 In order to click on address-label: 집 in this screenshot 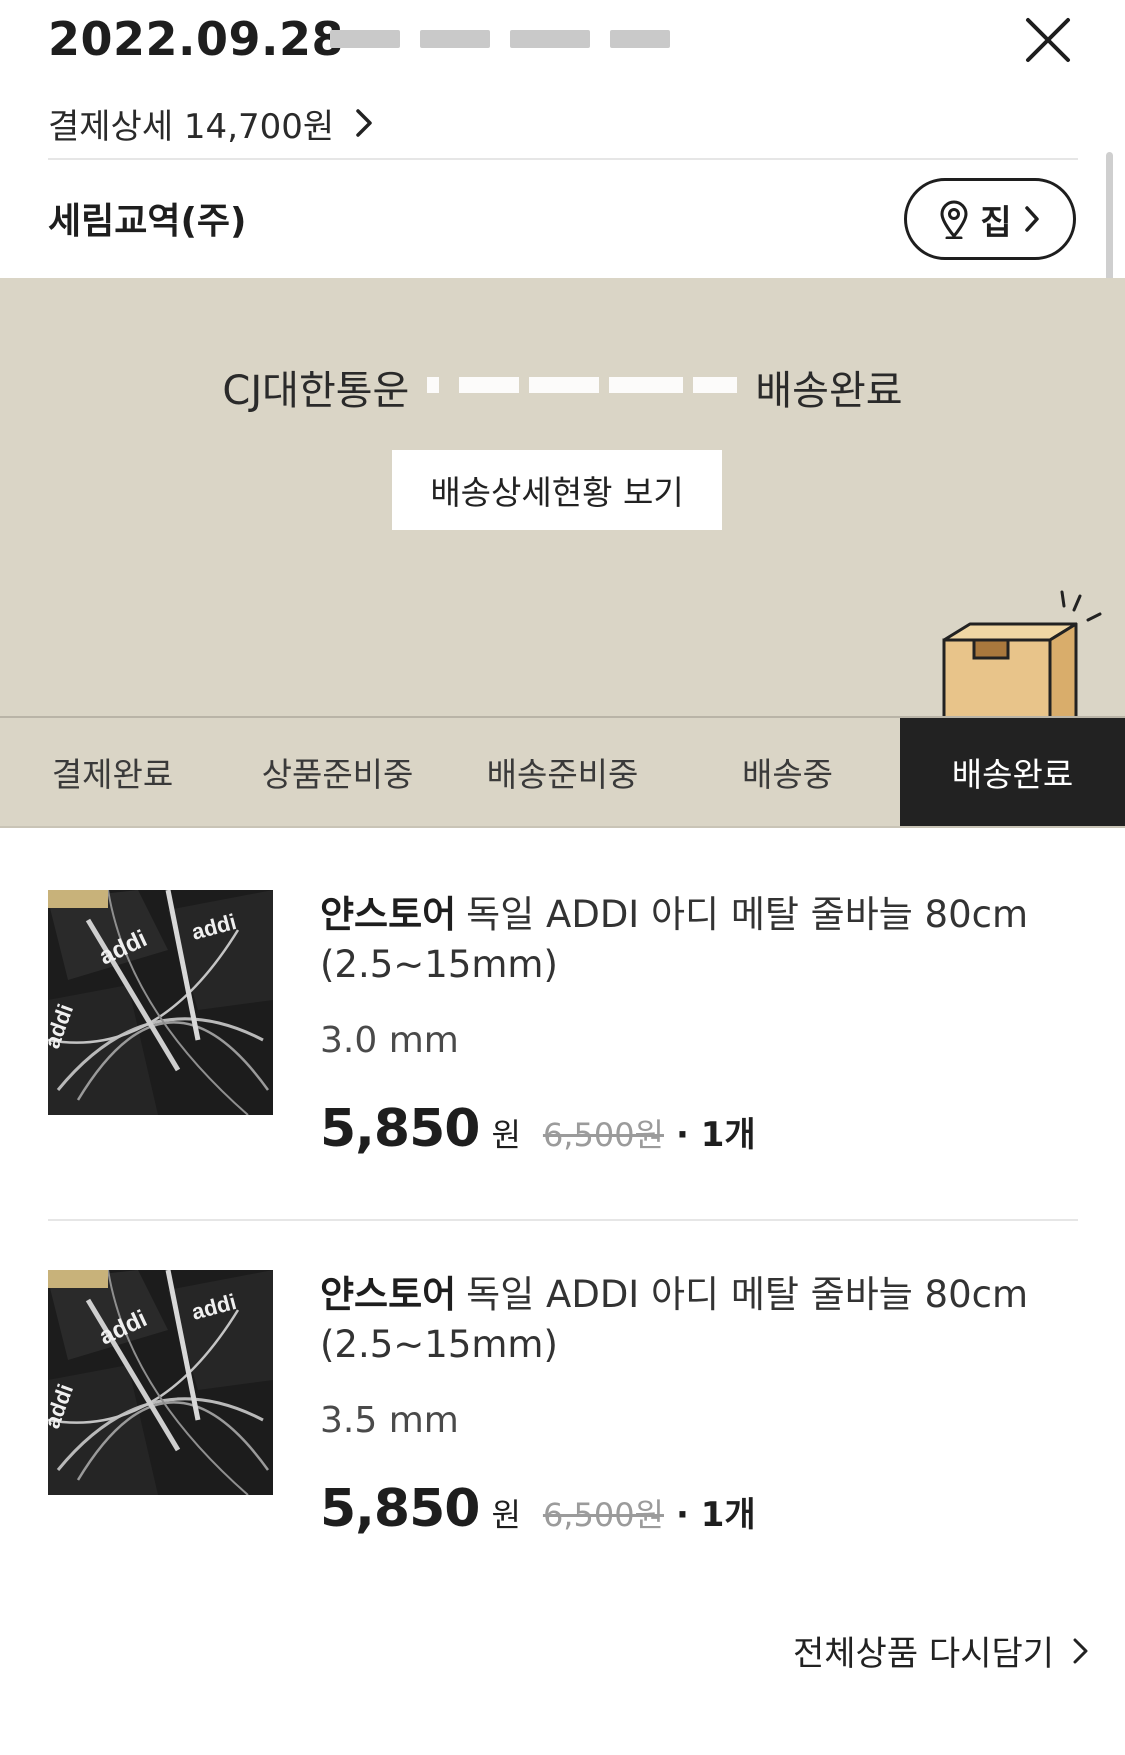, I will do `click(996, 222)`.